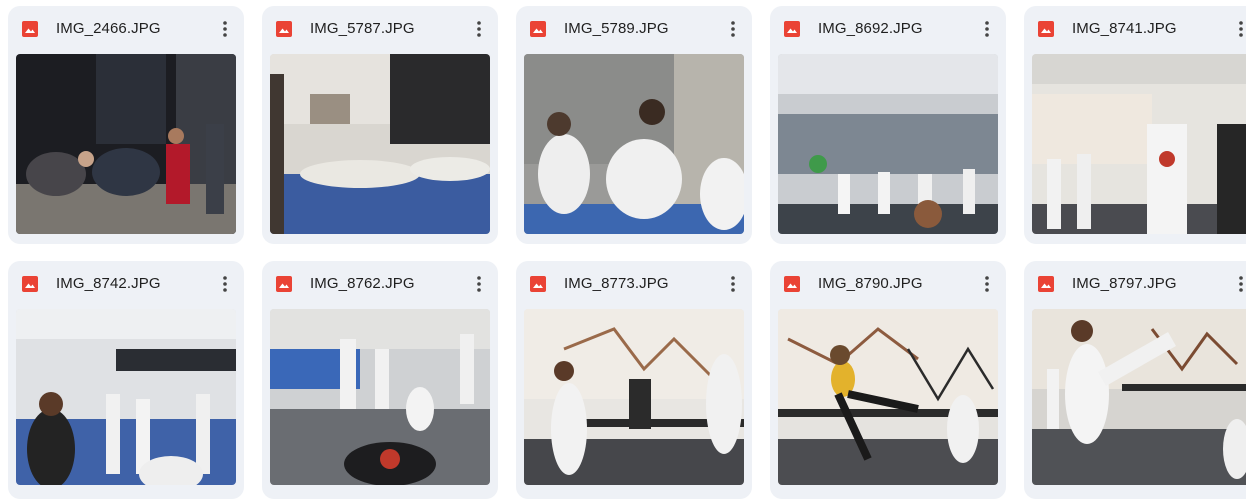 The image size is (1246, 499). Describe the element at coordinates (870, 283) in the screenshot. I see `file-name: IMG_8790.JPG` at that location.